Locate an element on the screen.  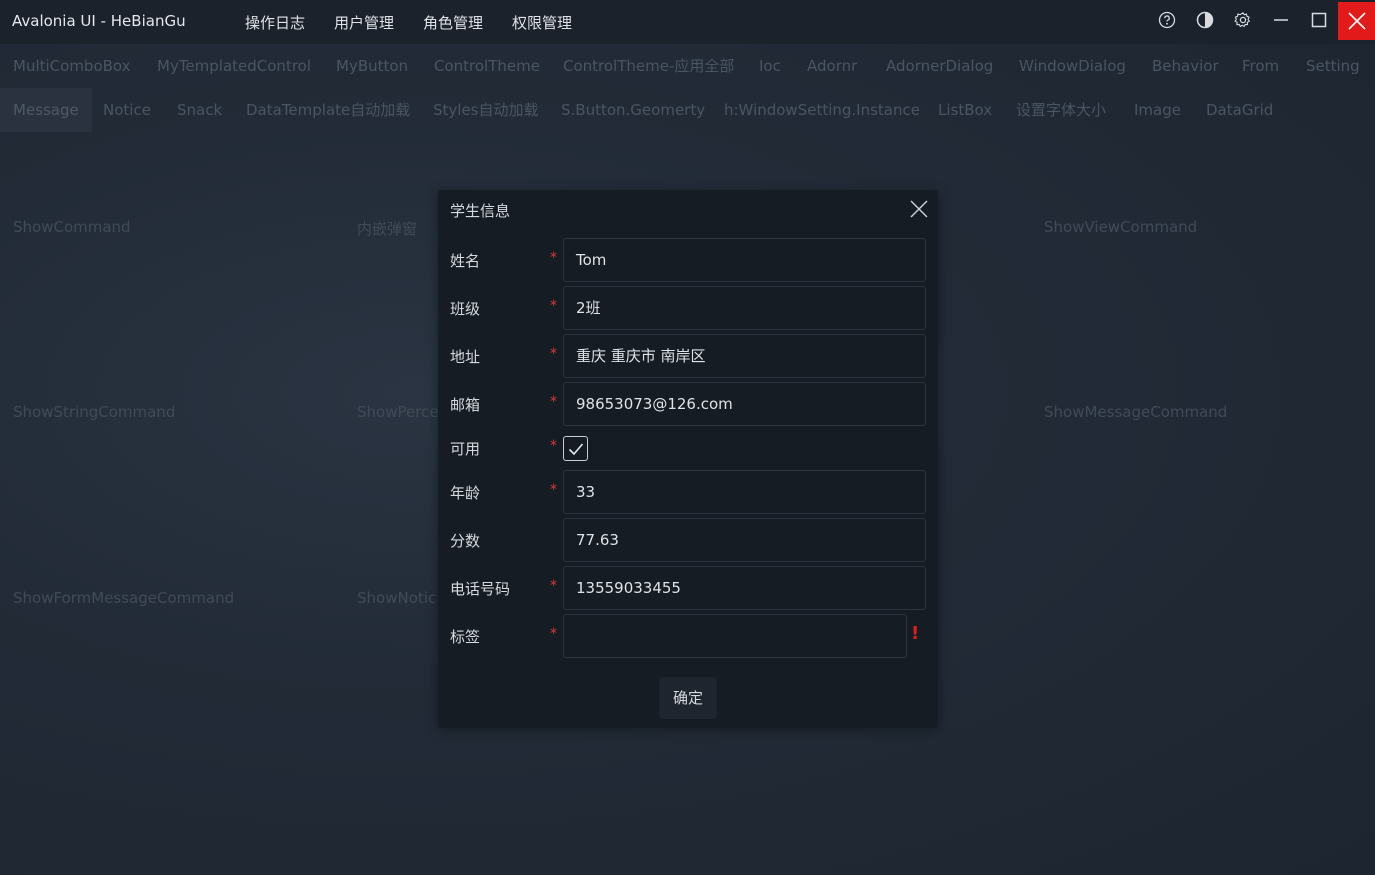
email-input: 98653073@126.com is located at coordinates (744, 404).